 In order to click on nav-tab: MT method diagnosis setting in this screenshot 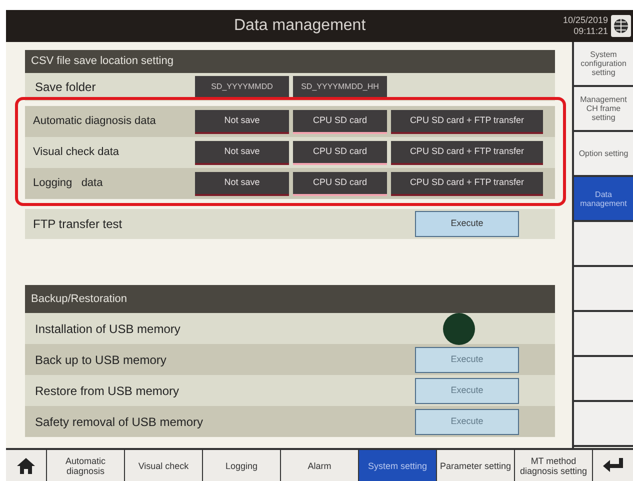, I will do `click(553, 465)`.